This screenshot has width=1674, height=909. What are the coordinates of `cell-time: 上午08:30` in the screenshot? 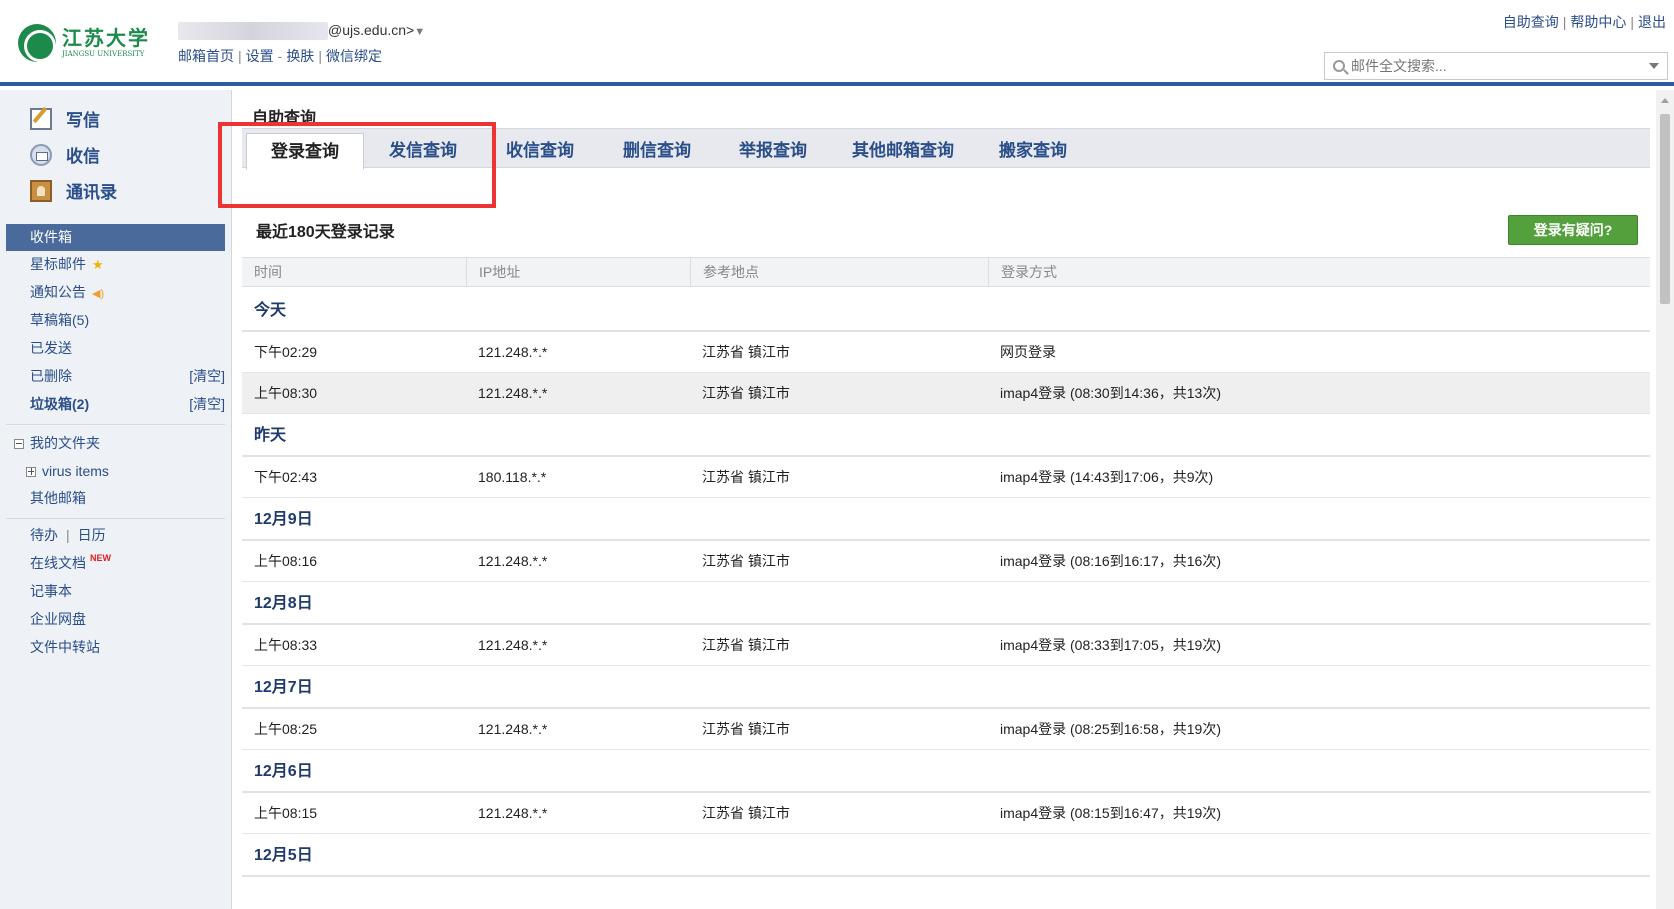 It's located at (286, 393).